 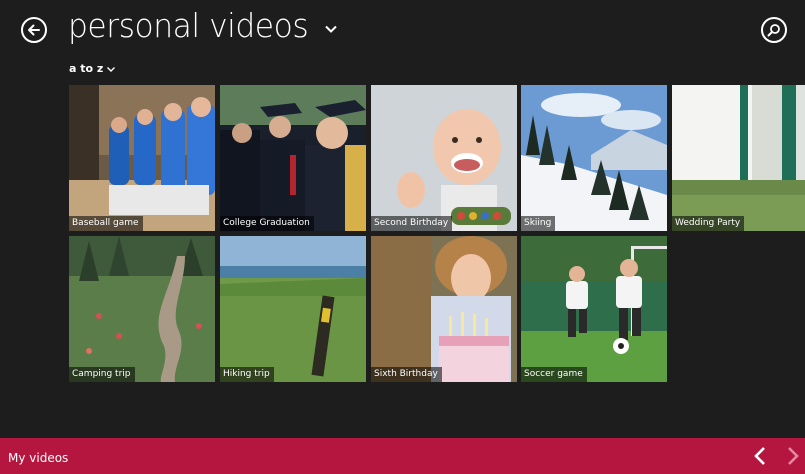 I want to click on baseball-game-thumbnail, so click(x=142, y=158).